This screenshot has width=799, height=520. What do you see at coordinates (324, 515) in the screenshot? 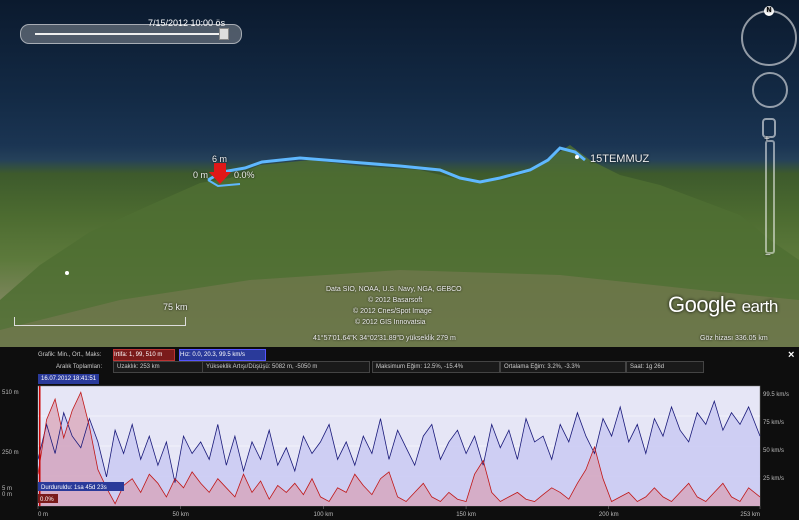
I see `x-tick-label: 100 km` at bounding box center [324, 515].